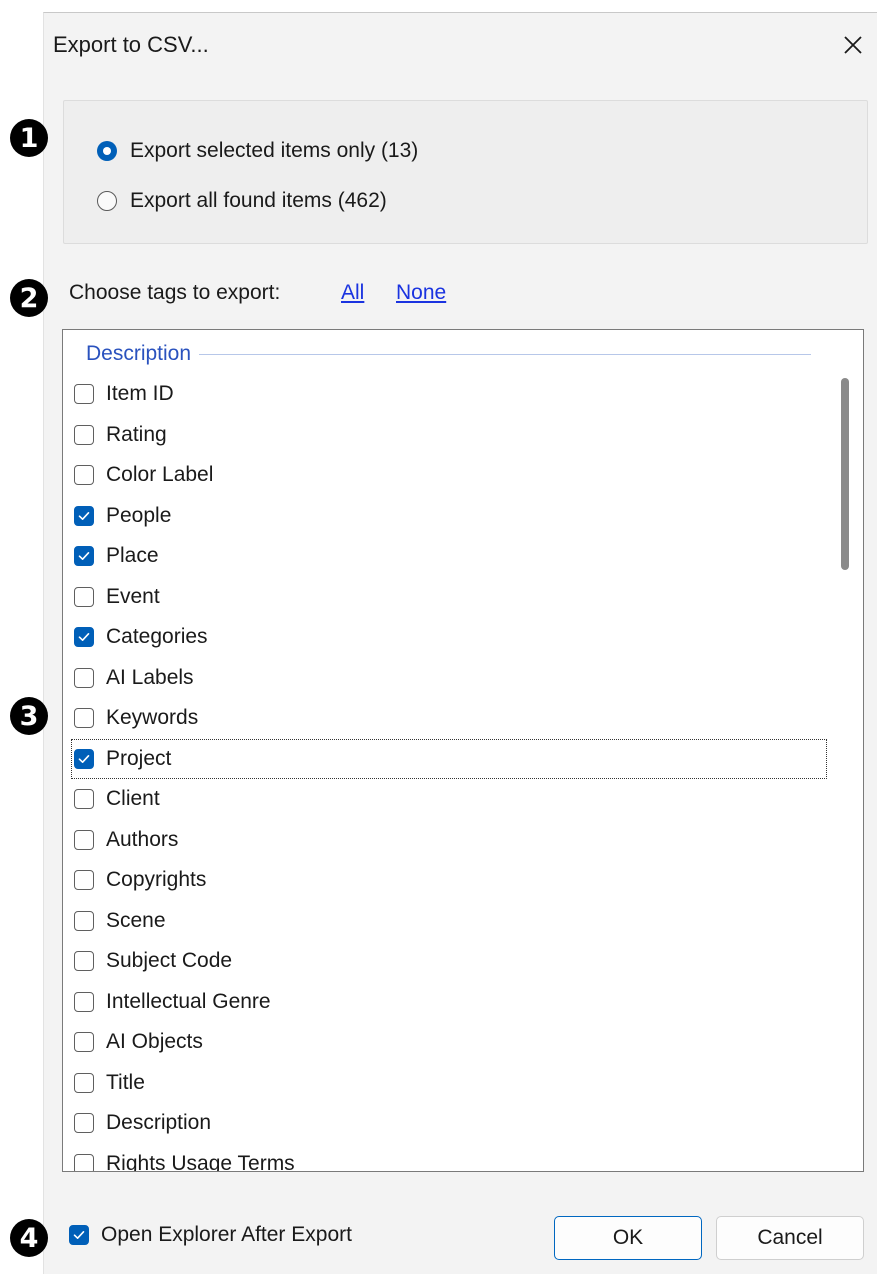 The image size is (877, 1274). Describe the element at coordinates (352, 293) in the screenshot. I see `select-all-link: All` at that location.